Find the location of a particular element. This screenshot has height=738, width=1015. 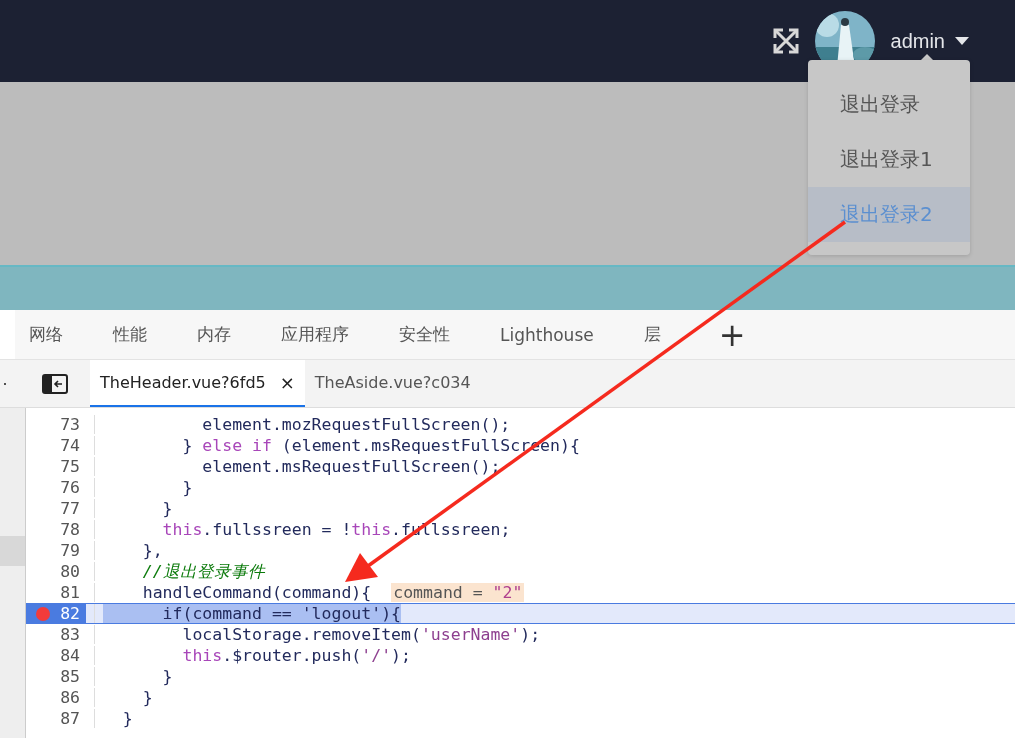

breakpoint-marker: 82 is located at coordinates (56, 613).